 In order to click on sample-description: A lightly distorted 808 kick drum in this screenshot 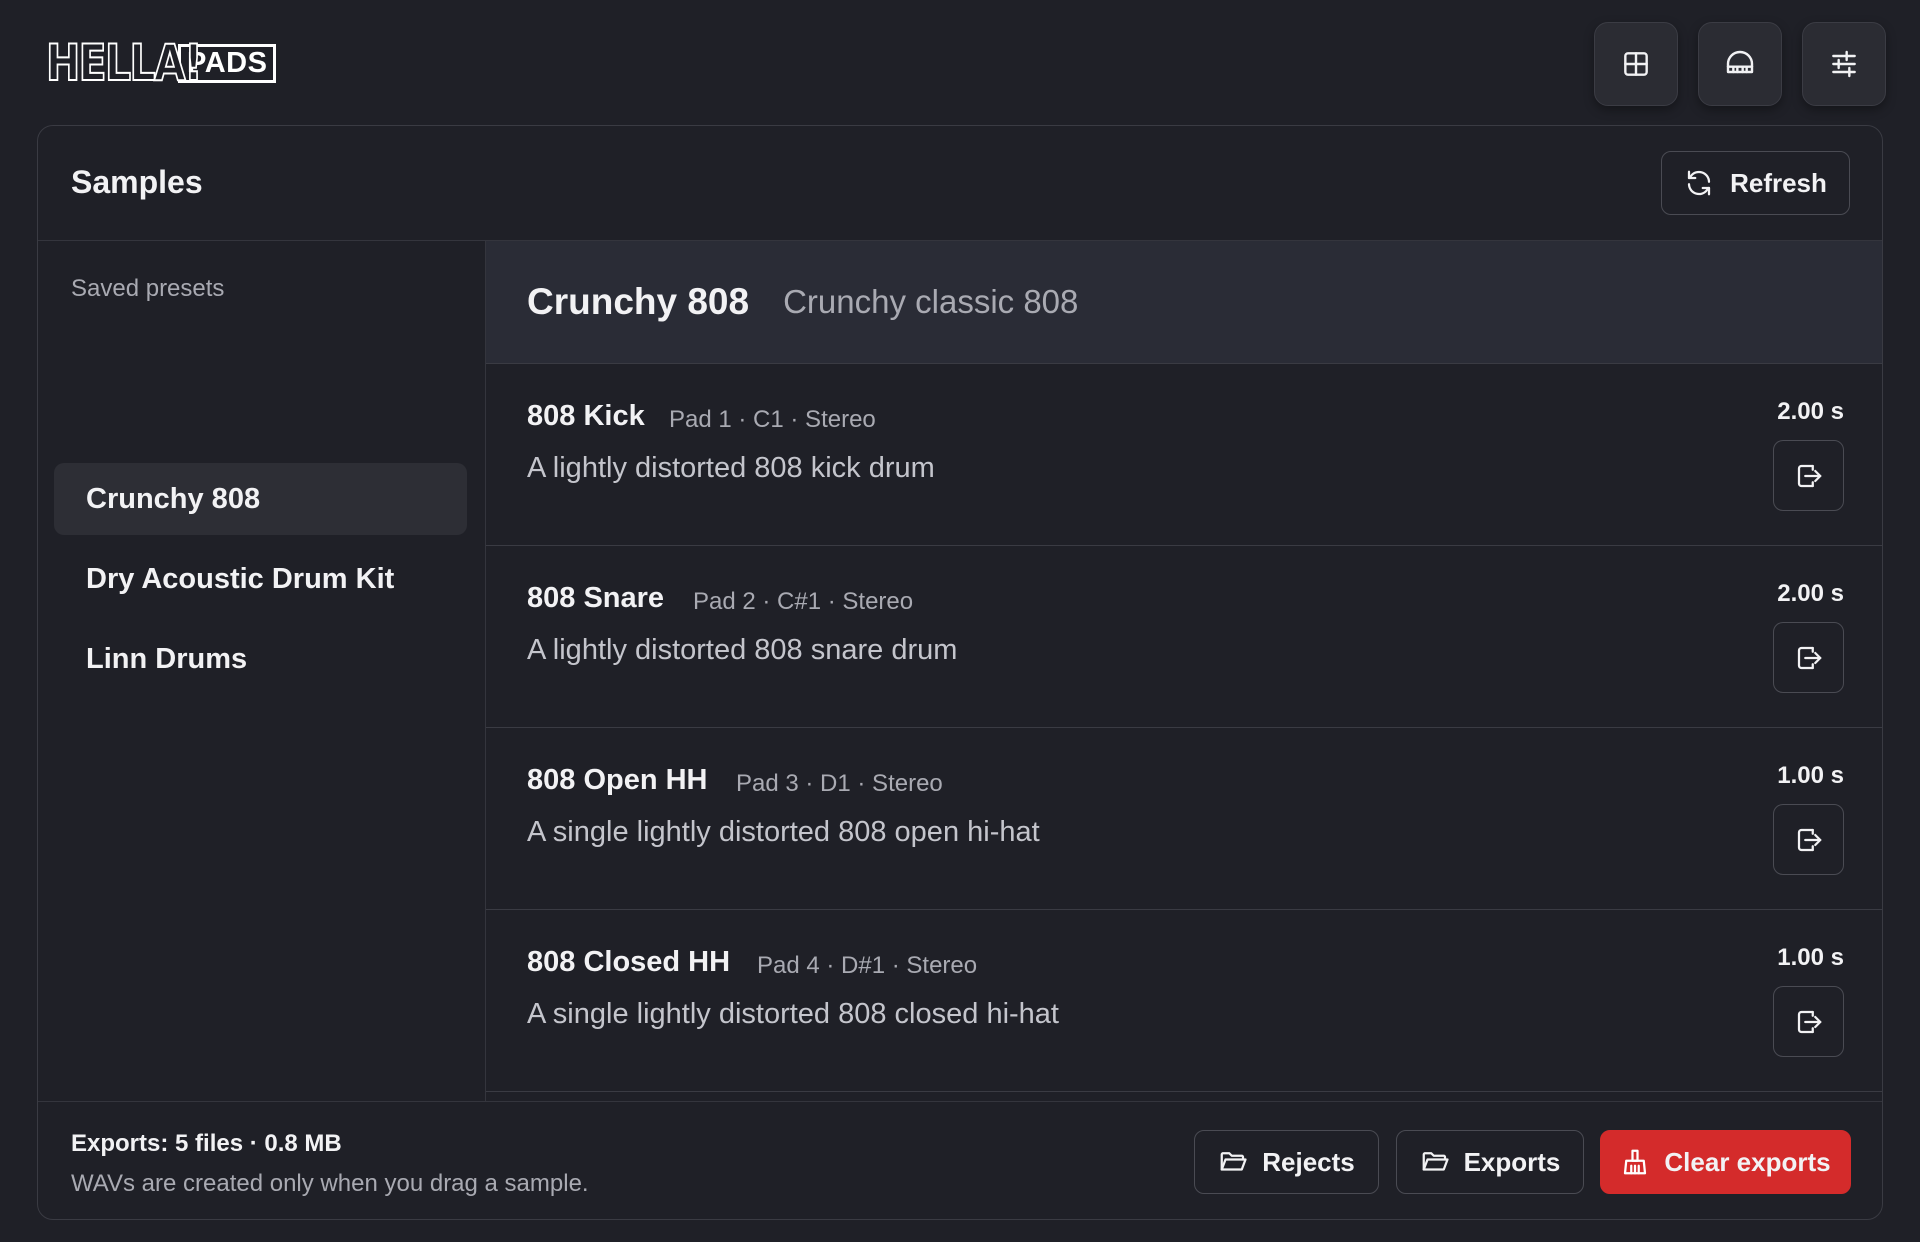, I will do `click(731, 468)`.